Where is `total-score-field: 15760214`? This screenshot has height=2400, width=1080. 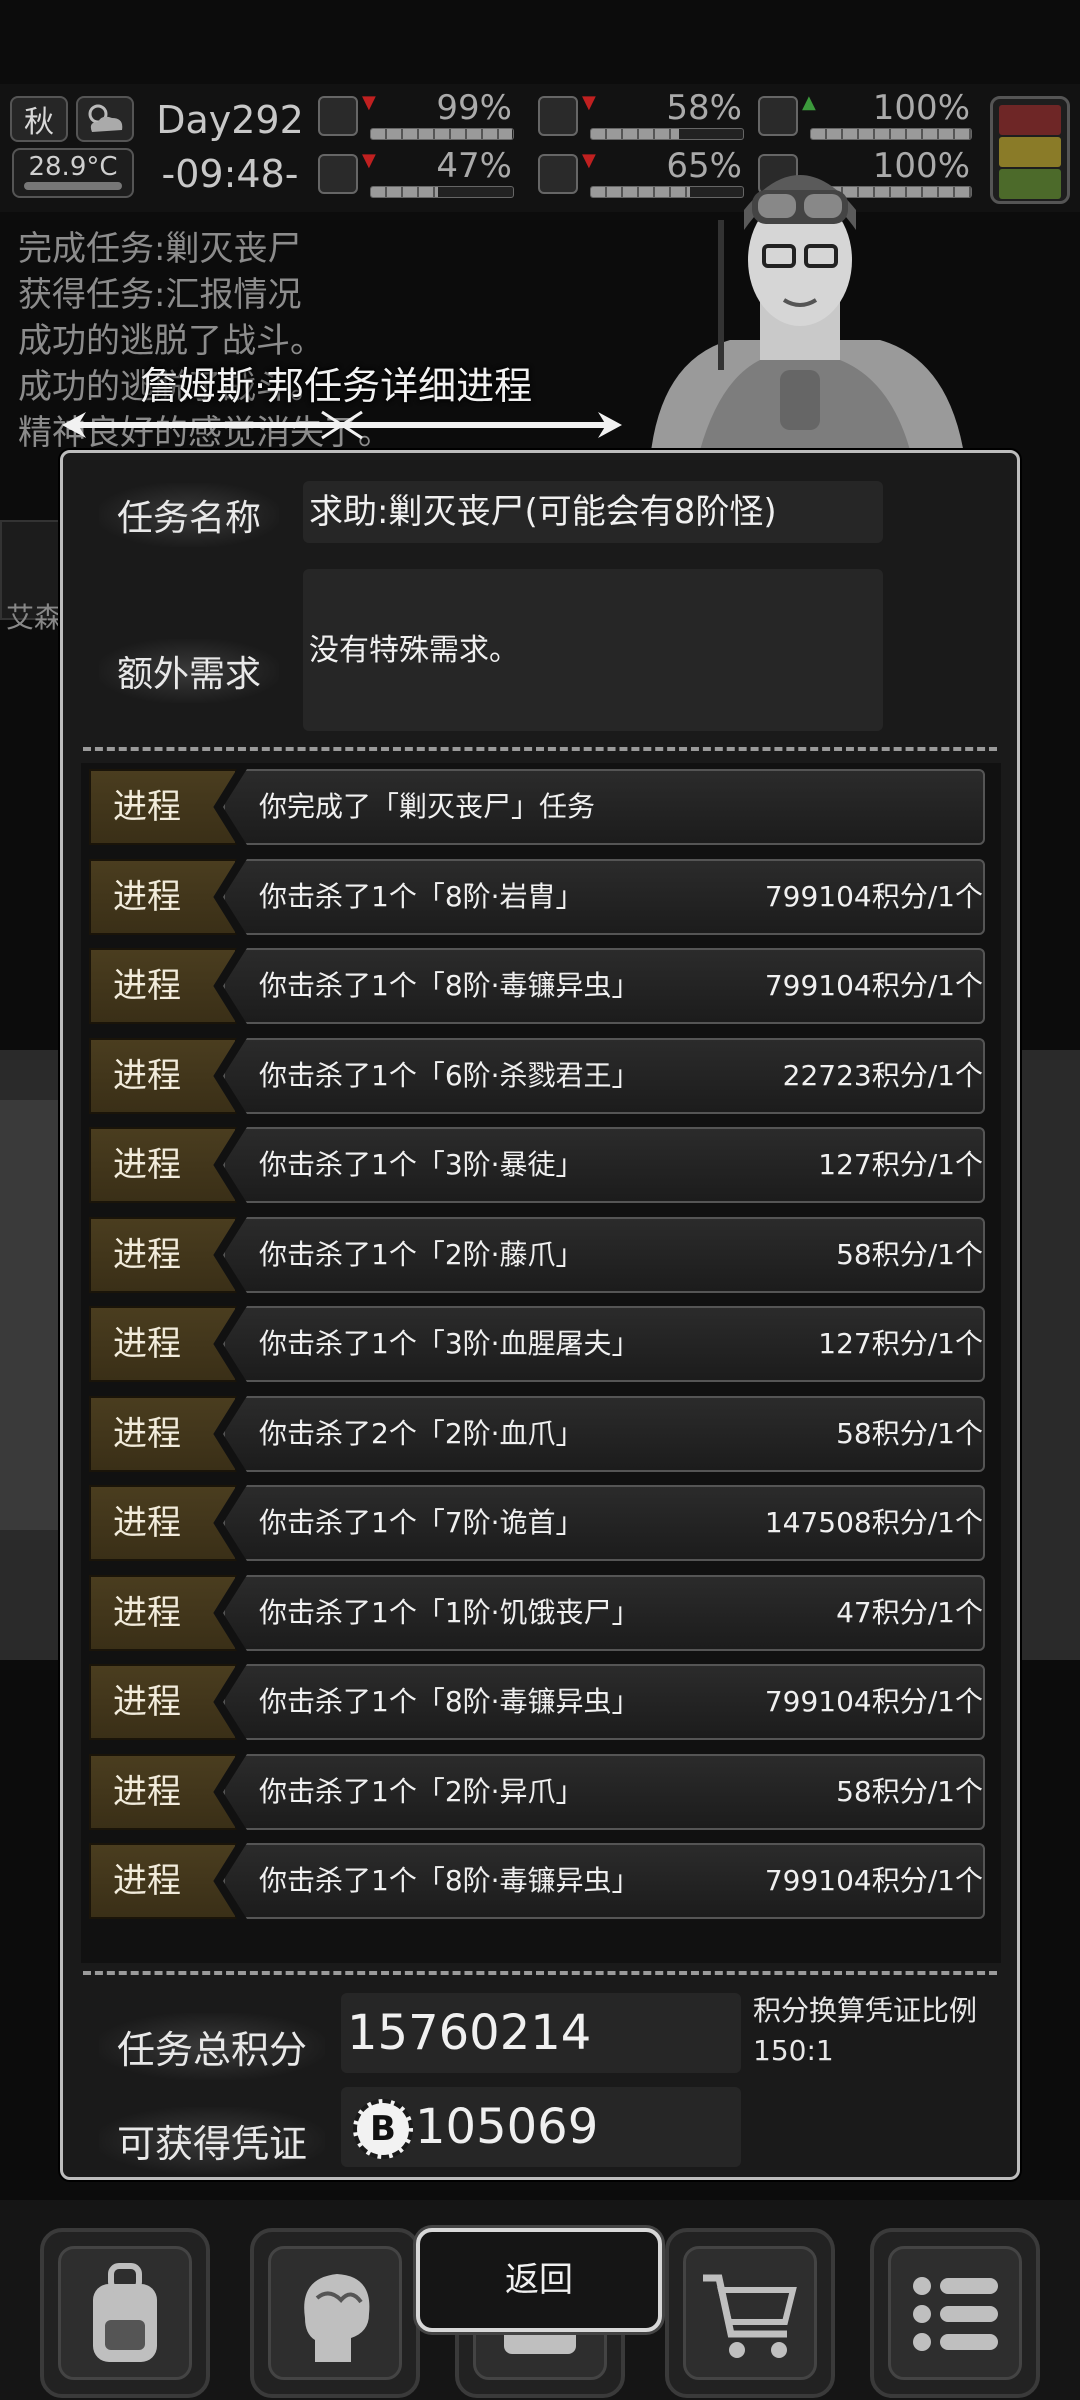 total-score-field: 15760214 is located at coordinates (541, 2033).